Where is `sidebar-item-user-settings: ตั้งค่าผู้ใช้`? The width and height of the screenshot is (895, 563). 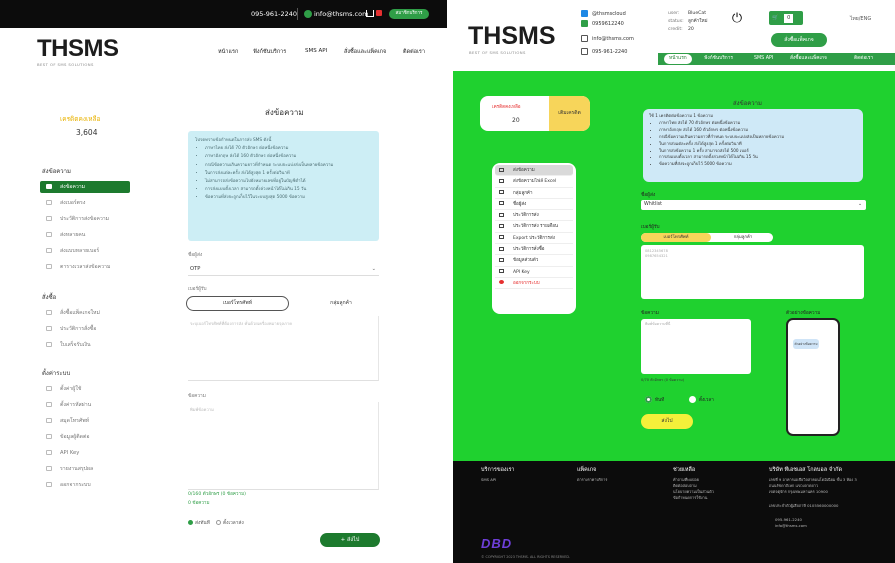
sidebar-item-user-settings: ตั้งค่าผู้ใช้ is located at coordinates (85, 389).